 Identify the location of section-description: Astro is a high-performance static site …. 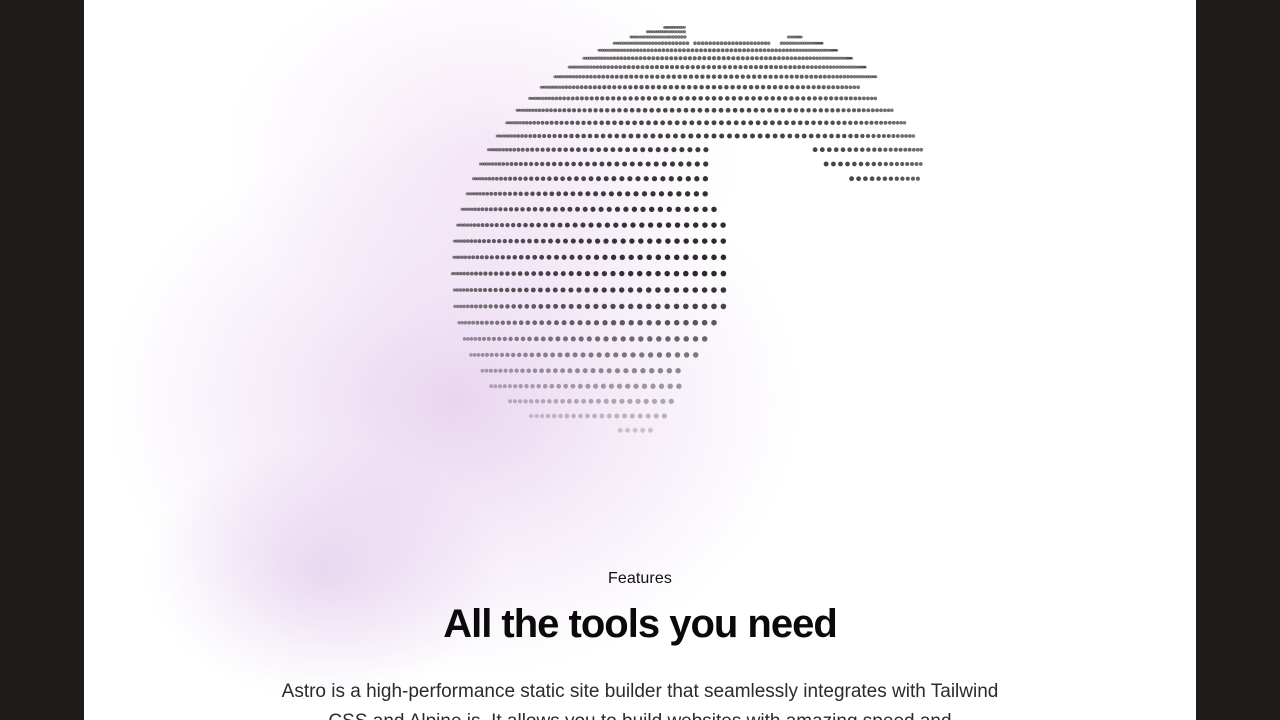
(640, 700).